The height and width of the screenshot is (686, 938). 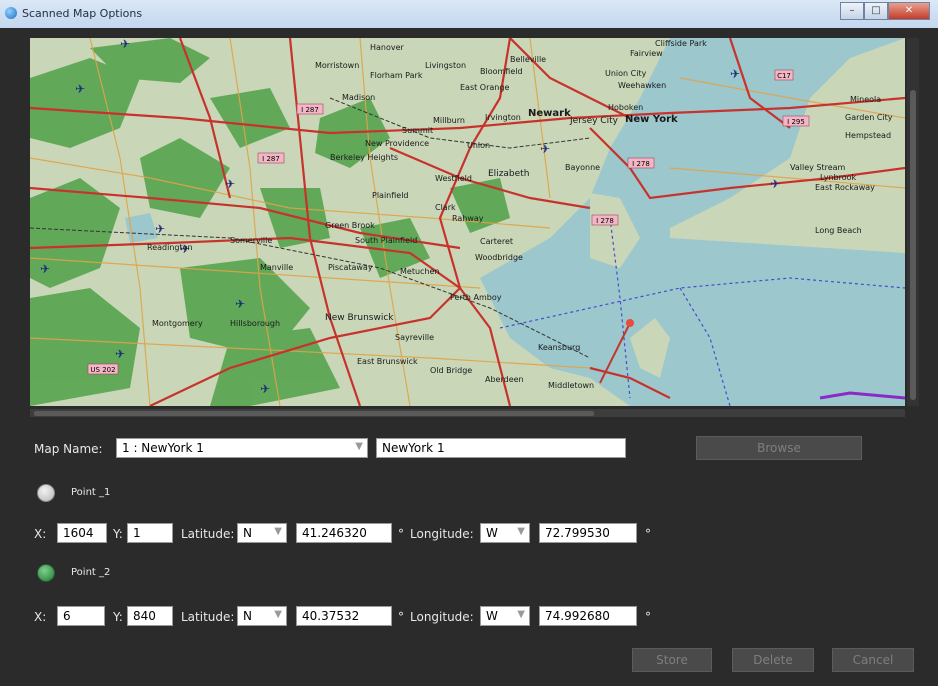 I want to click on place-label: Metuchen, so click(x=420, y=271).